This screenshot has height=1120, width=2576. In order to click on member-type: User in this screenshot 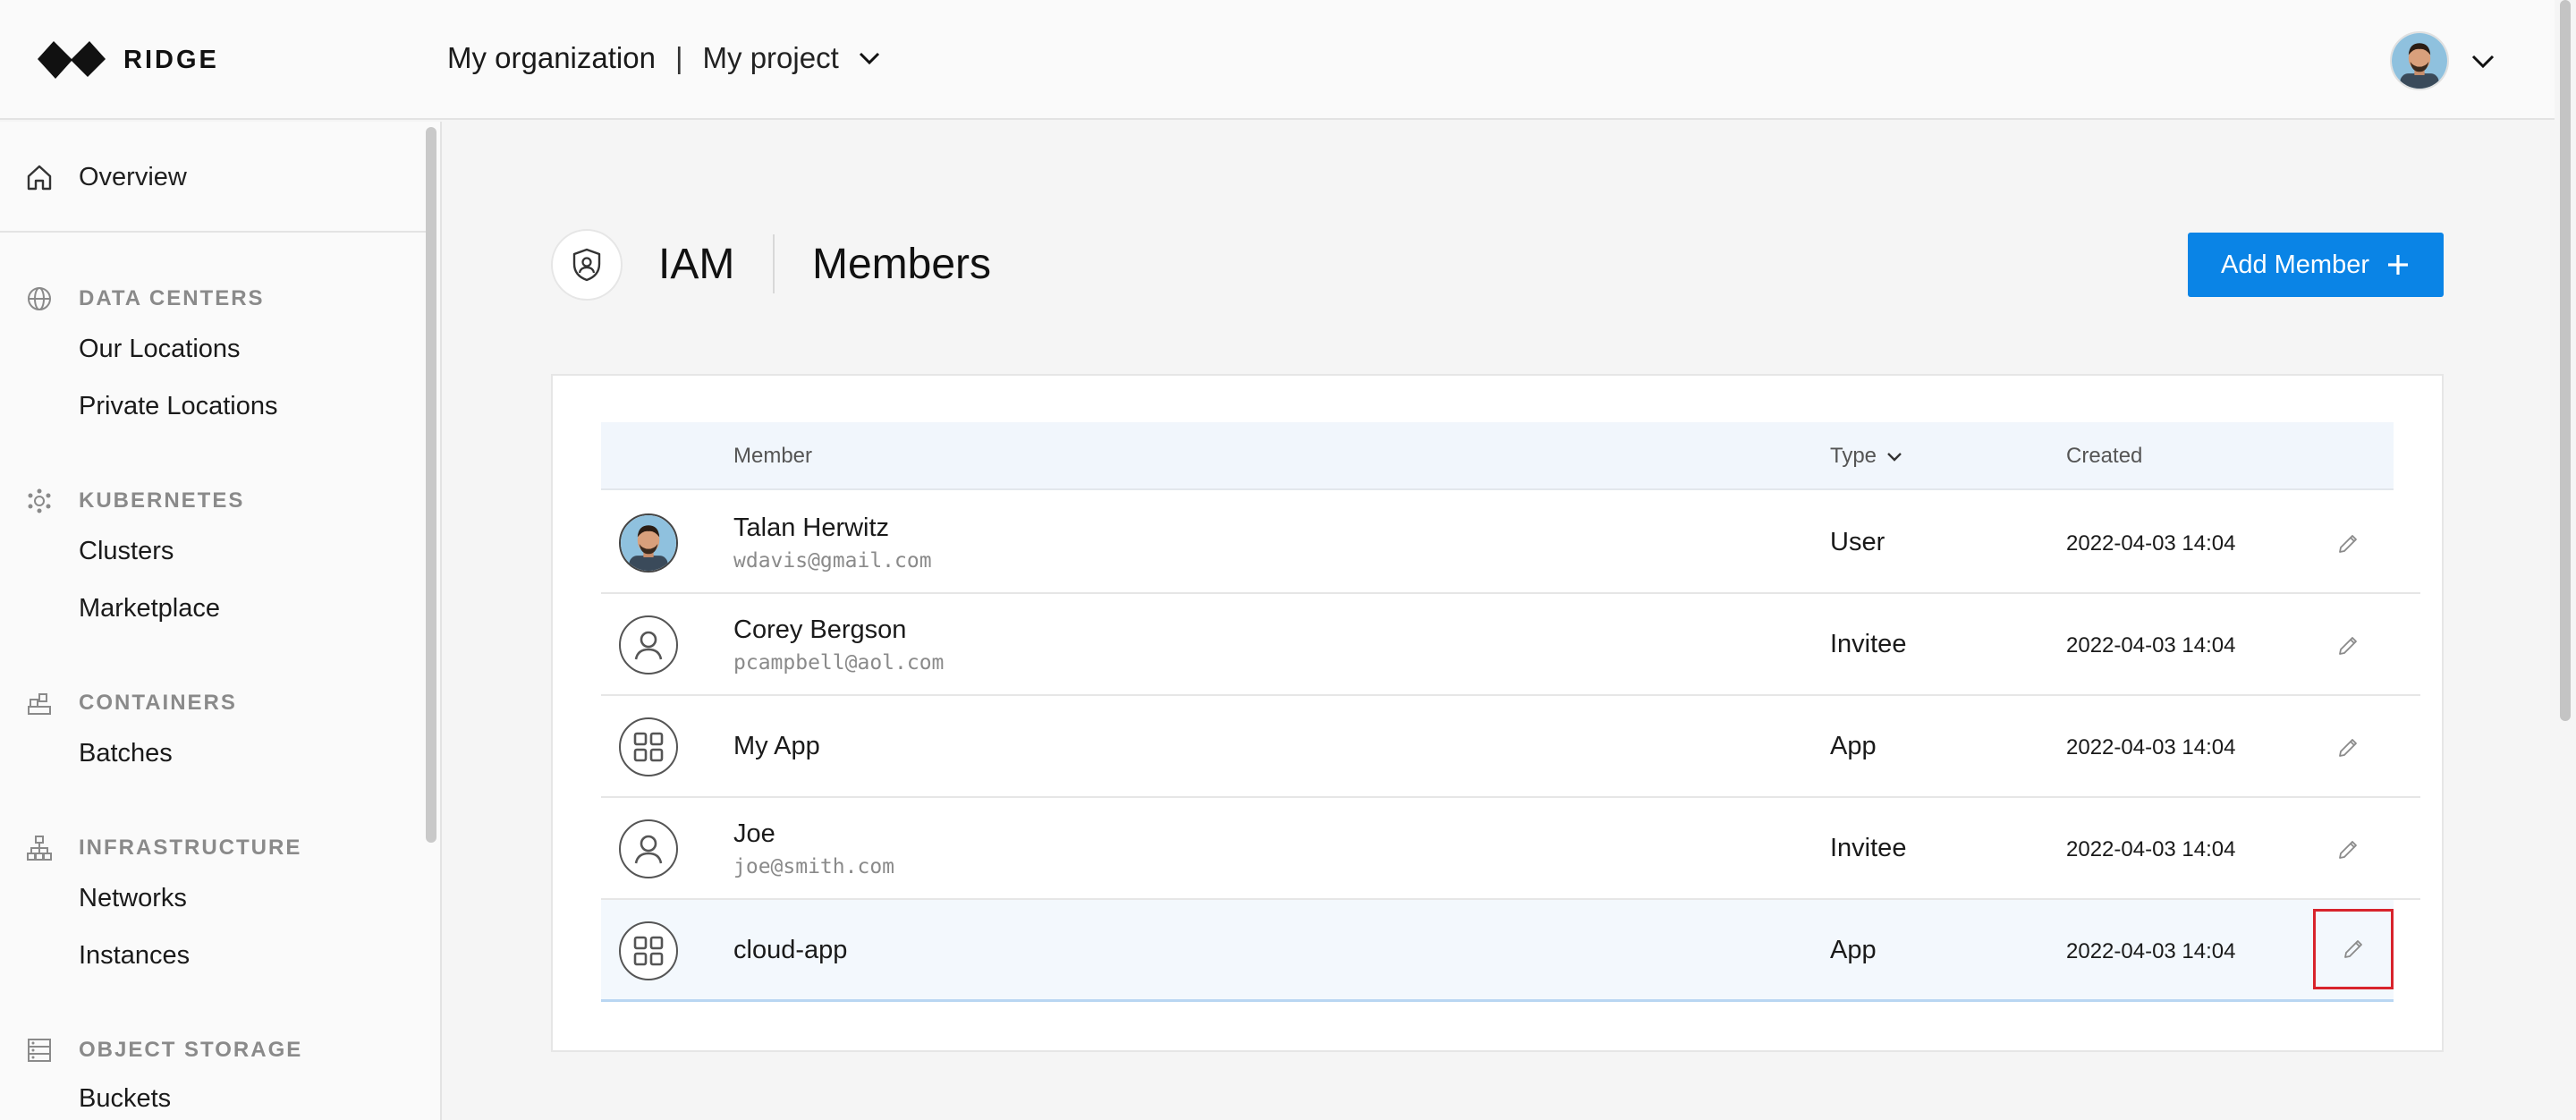, I will do `click(1857, 542)`.